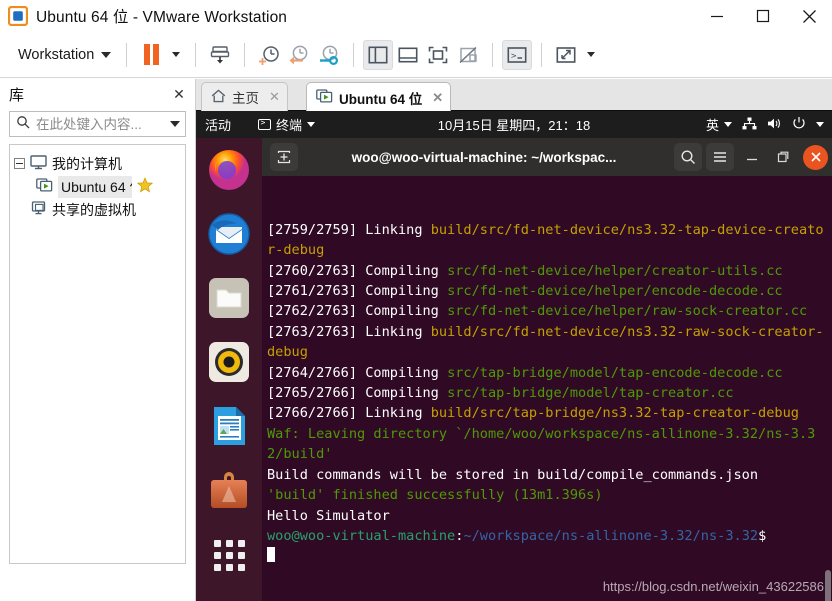 This screenshot has width=832, height=601. What do you see at coordinates (468, 55) in the screenshot?
I see `hide-console-view-button` at bounding box center [468, 55].